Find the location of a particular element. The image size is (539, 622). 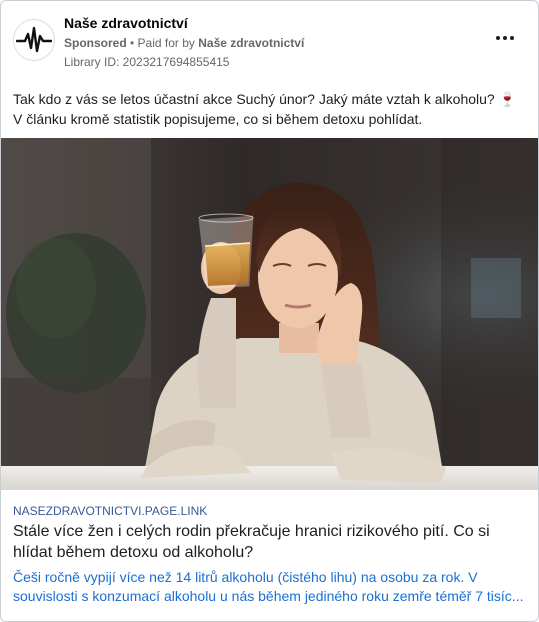

wine-glass-icon: 🍷 is located at coordinates (507, 99).